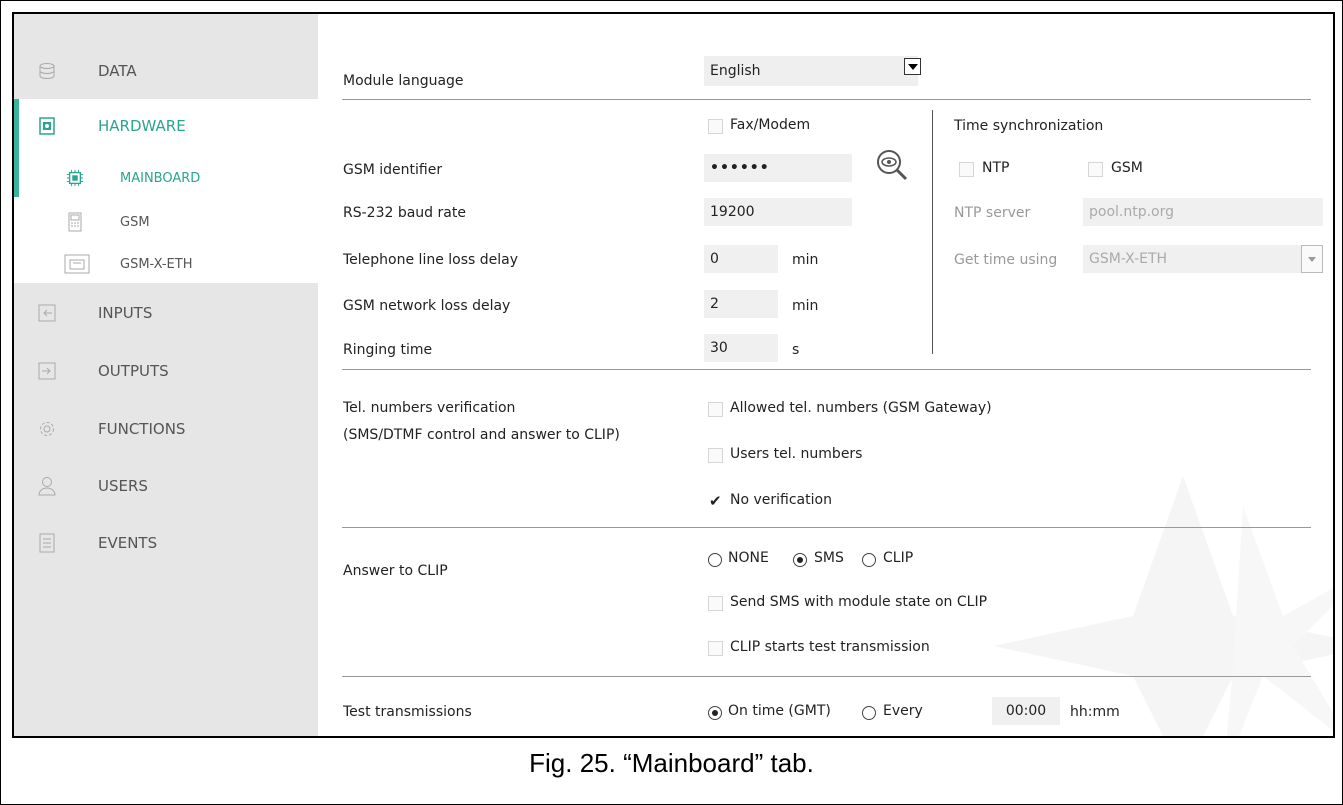 This screenshot has width=1343, height=805. What do you see at coordinates (481, 435) in the screenshot?
I see `tel-verification-sublabel: (SMS/DTMF control and answer to CLIP)` at bounding box center [481, 435].